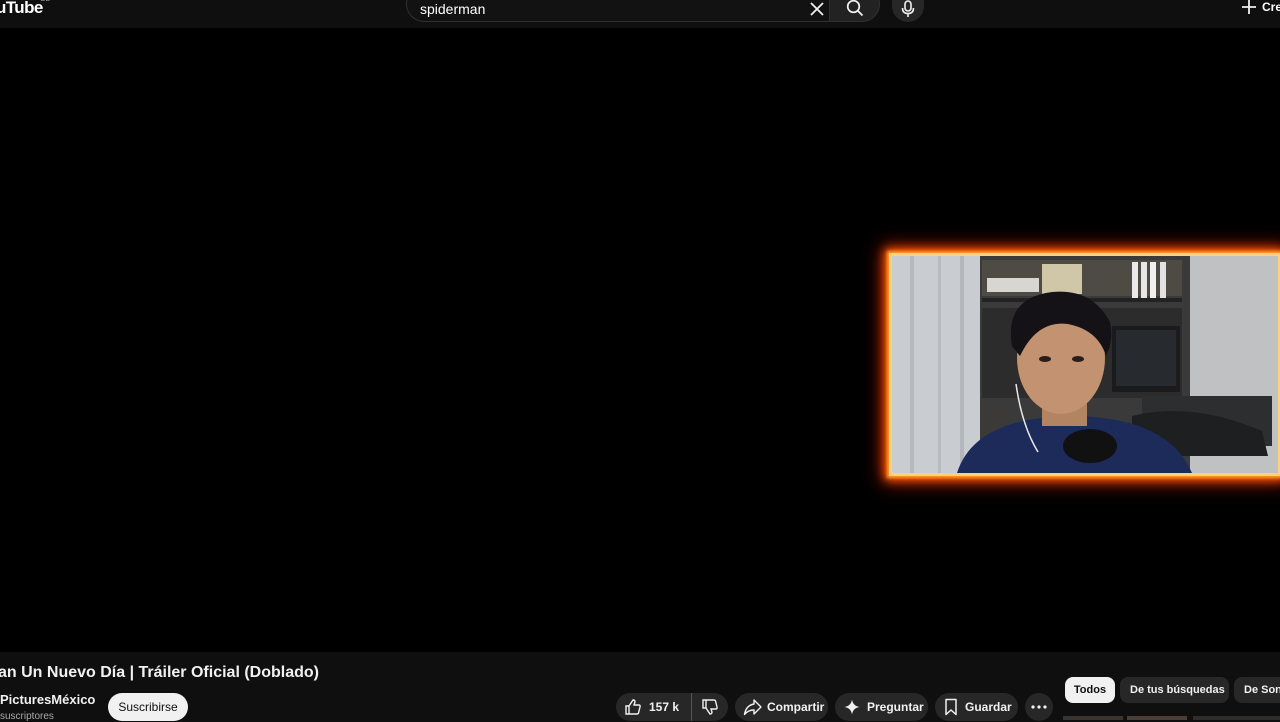 Image resolution: width=1280 pixels, height=722 pixels. What do you see at coordinates (1257, 690) in the screenshot?
I see `chip-de-sony: De Sony` at bounding box center [1257, 690].